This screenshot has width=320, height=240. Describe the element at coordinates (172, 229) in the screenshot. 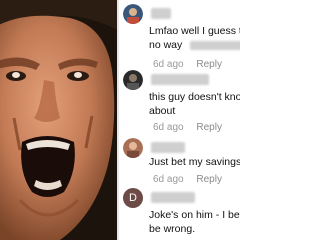

I see `comment-text-line2: be wrong.` at that location.